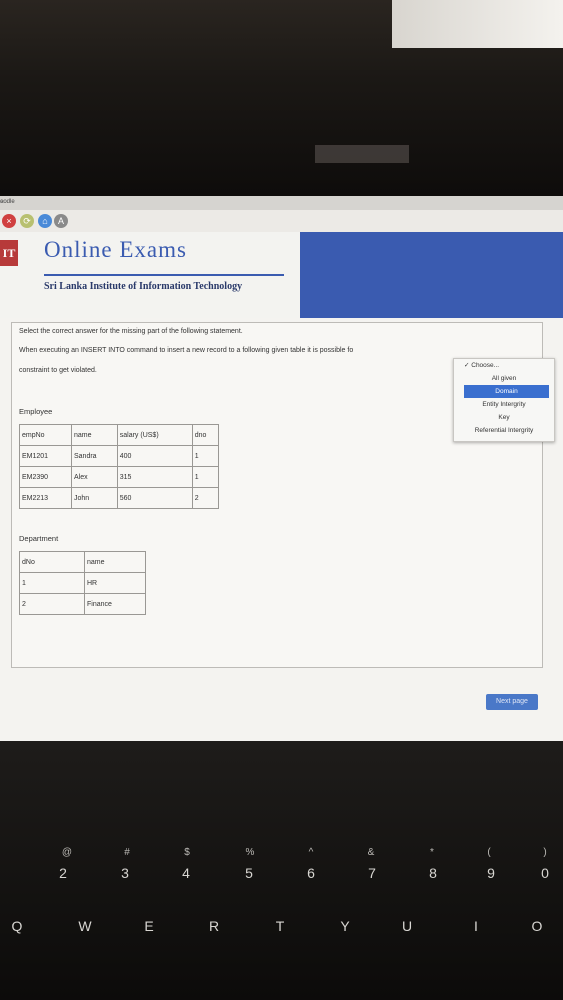 This screenshot has height=1000, width=563. What do you see at coordinates (371, 852) in the screenshot?
I see `key-shift-label: &` at bounding box center [371, 852].